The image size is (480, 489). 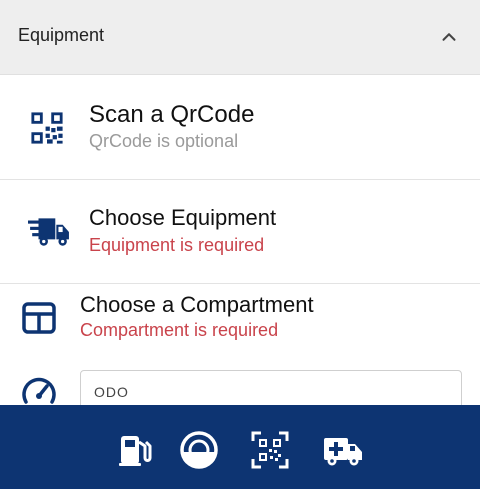 I want to click on truck-icon, so click(x=48, y=232).